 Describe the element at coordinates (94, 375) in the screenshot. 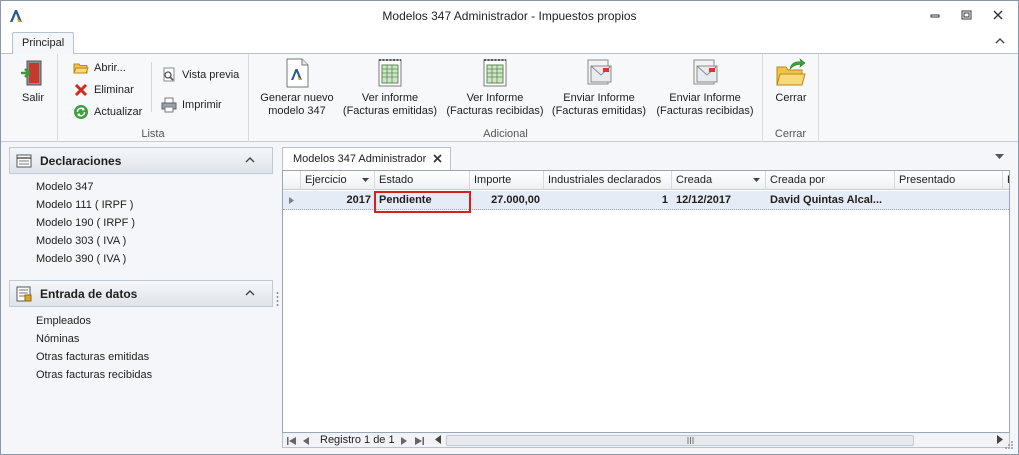

I see `nav-item-otras-recibidas: Otras facturas recibidas` at that location.